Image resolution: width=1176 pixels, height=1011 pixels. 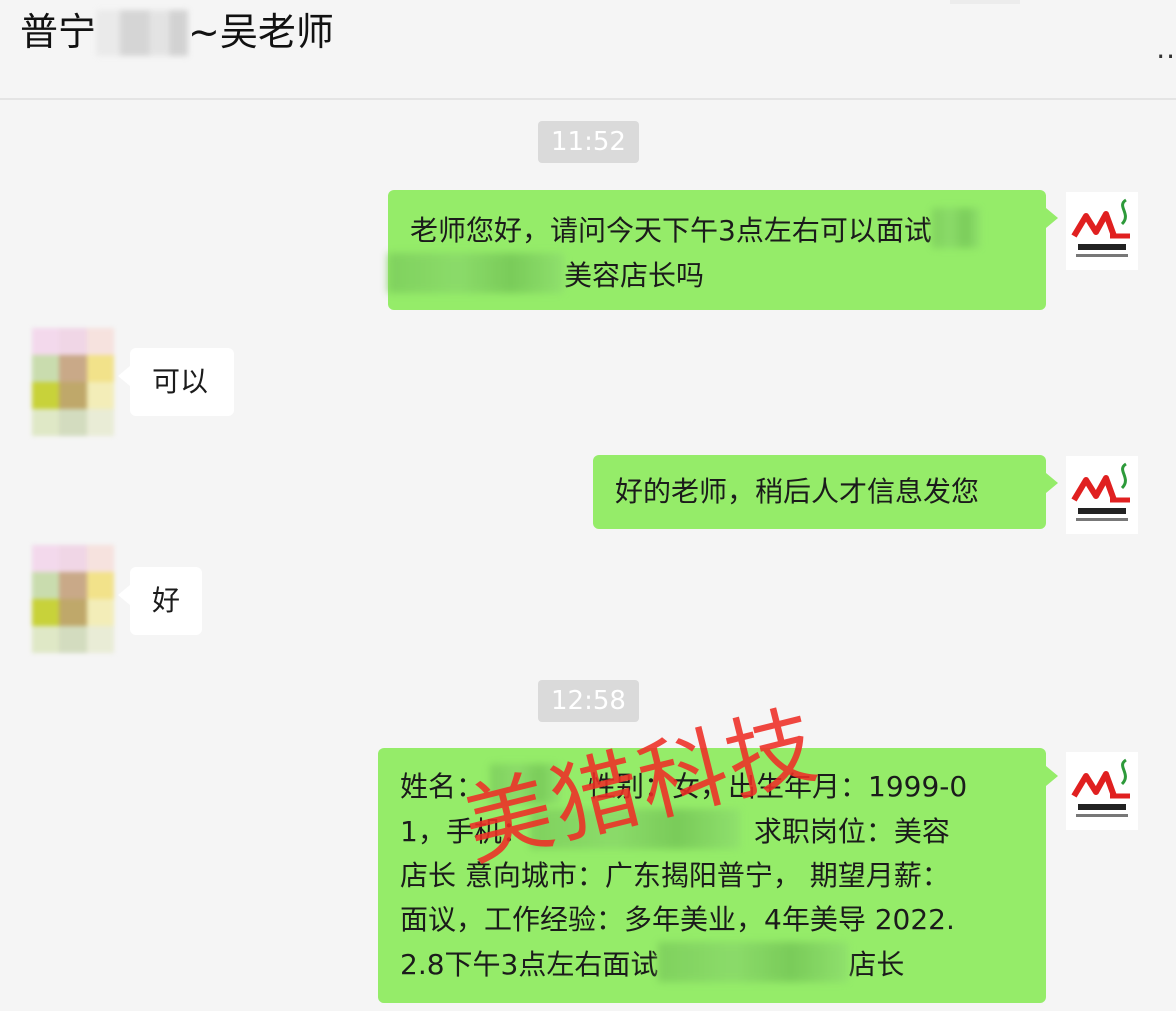 What do you see at coordinates (706, 275) in the screenshot?
I see `message-line: 美容店长吗` at bounding box center [706, 275].